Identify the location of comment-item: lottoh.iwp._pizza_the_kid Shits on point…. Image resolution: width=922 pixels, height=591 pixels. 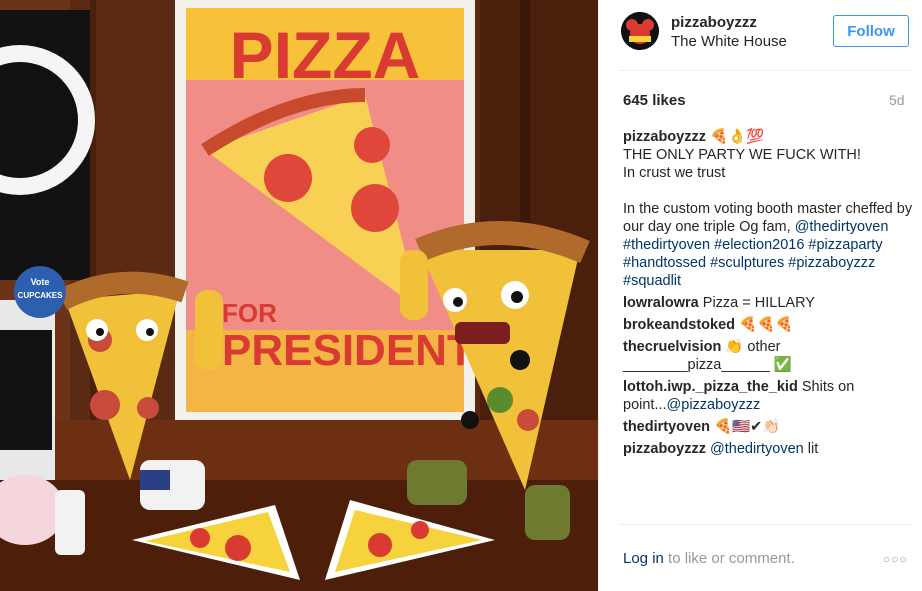
(769, 396).